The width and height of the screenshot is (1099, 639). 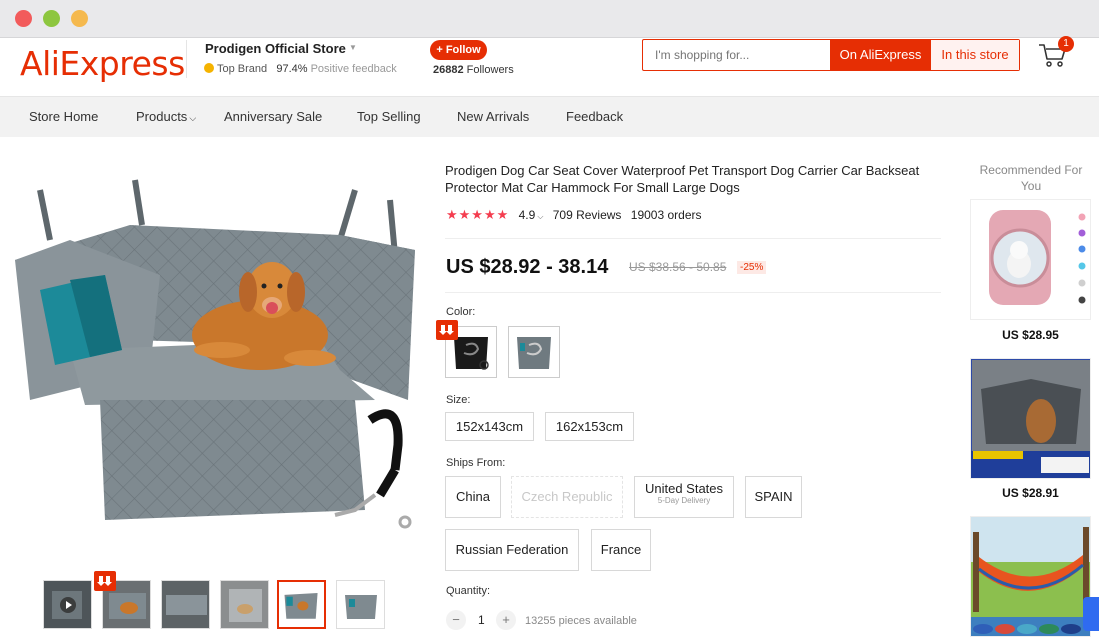 I want to click on followers-label: Followers, so click(x=490, y=70).